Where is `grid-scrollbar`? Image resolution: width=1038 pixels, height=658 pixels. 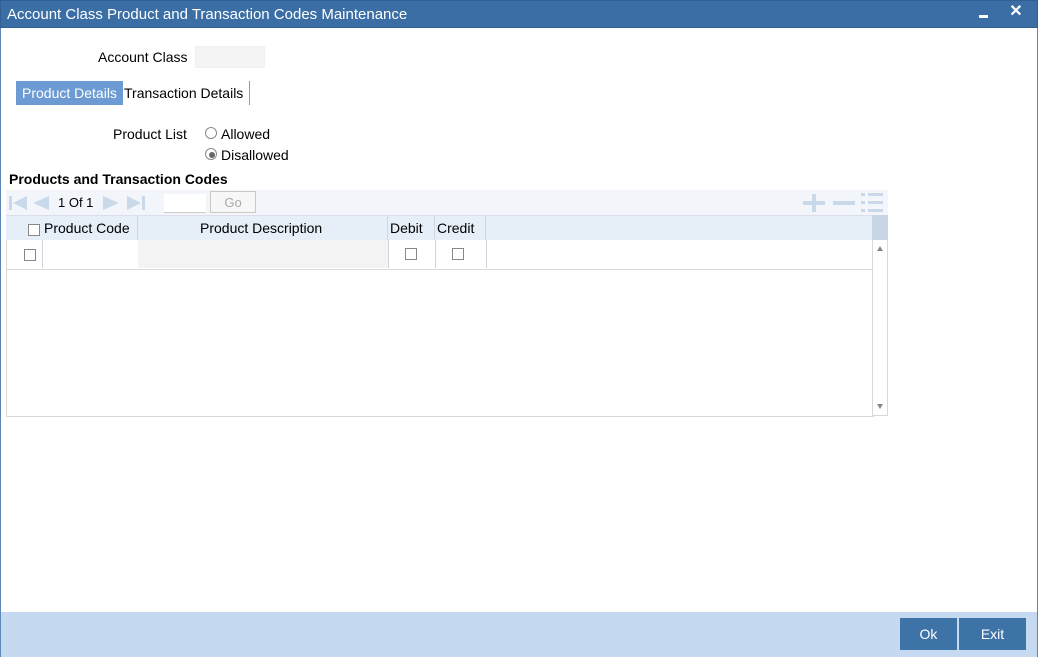
grid-scrollbar is located at coordinates (880, 328).